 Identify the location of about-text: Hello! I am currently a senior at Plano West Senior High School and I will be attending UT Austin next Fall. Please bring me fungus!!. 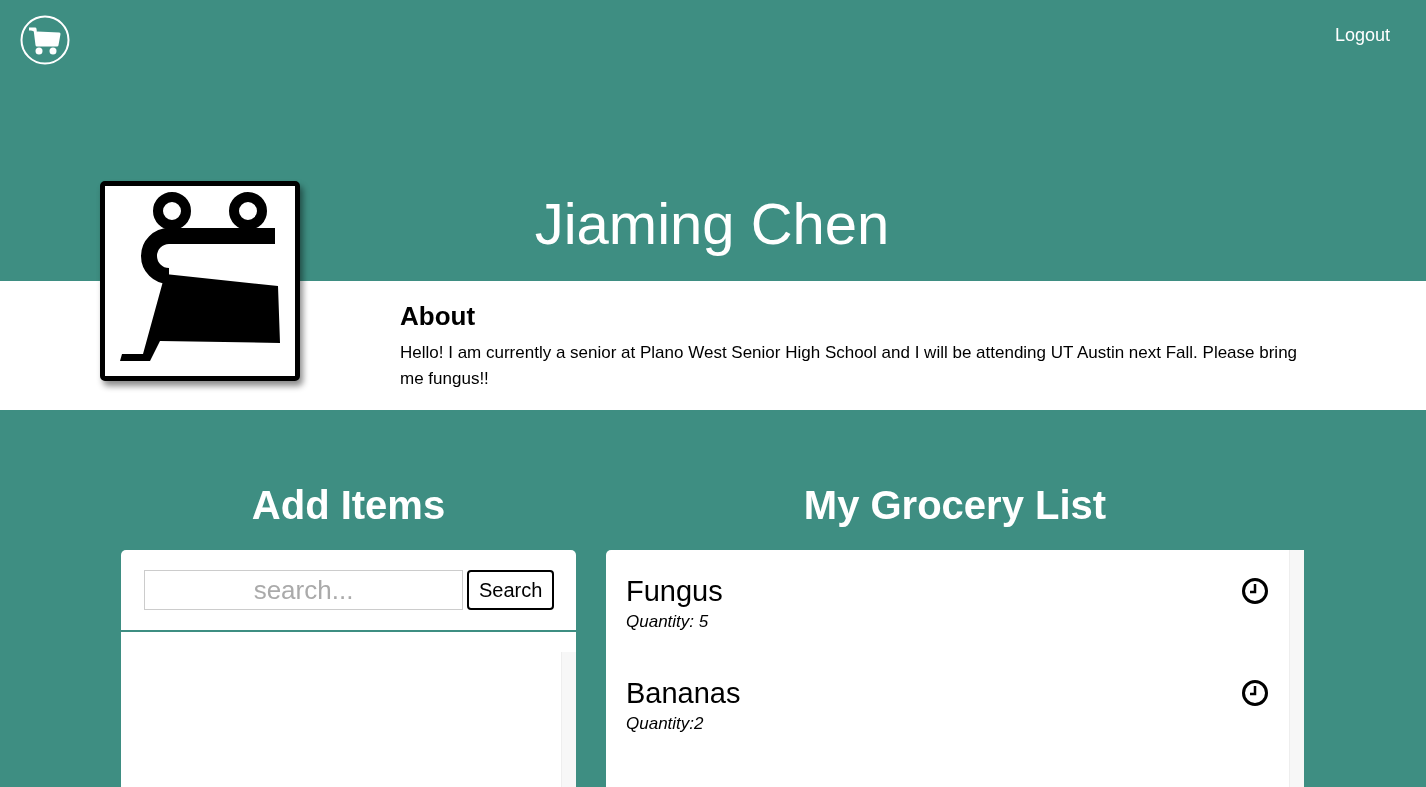
(849, 366).